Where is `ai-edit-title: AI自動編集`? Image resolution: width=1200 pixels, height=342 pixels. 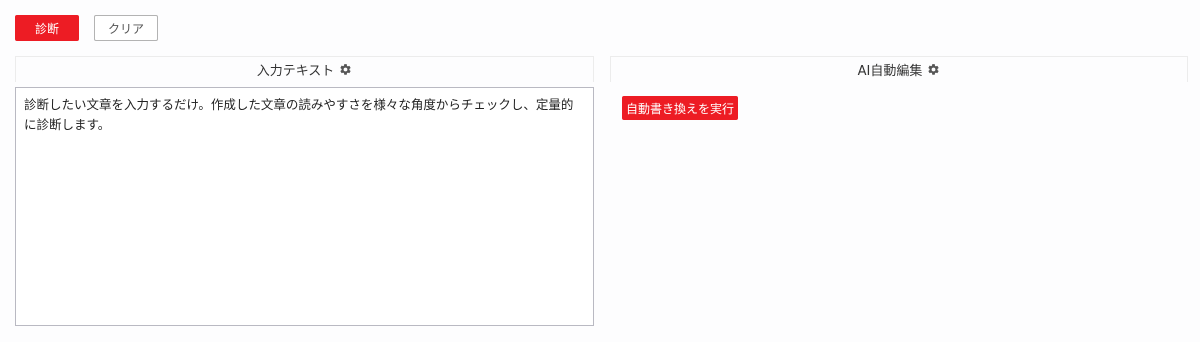
ai-edit-title: AI自動編集 is located at coordinates (890, 71).